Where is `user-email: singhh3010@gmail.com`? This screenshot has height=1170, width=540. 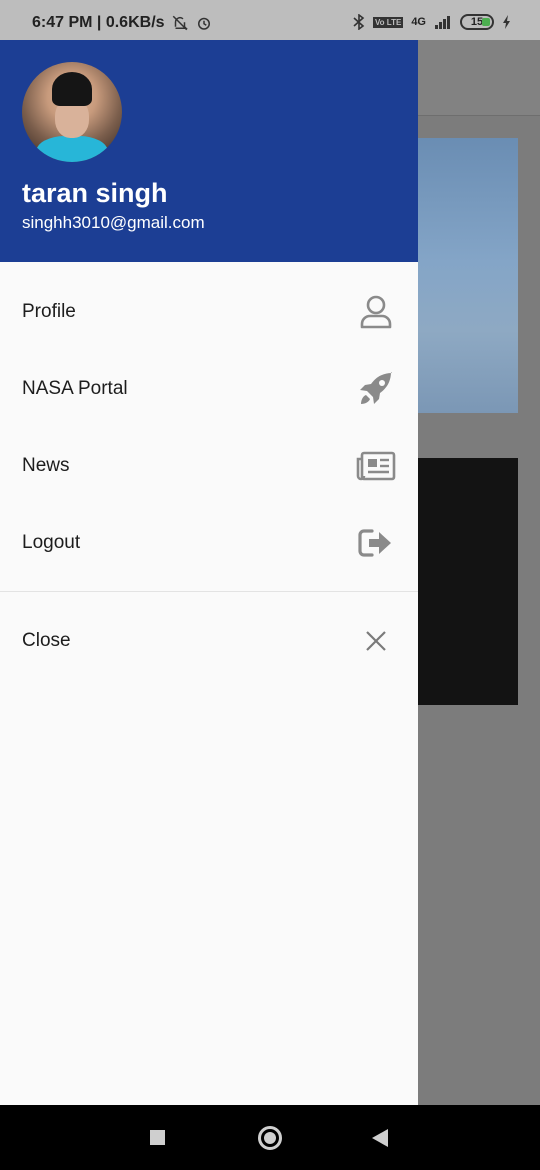
user-email: singhh3010@gmail.com is located at coordinates (113, 222).